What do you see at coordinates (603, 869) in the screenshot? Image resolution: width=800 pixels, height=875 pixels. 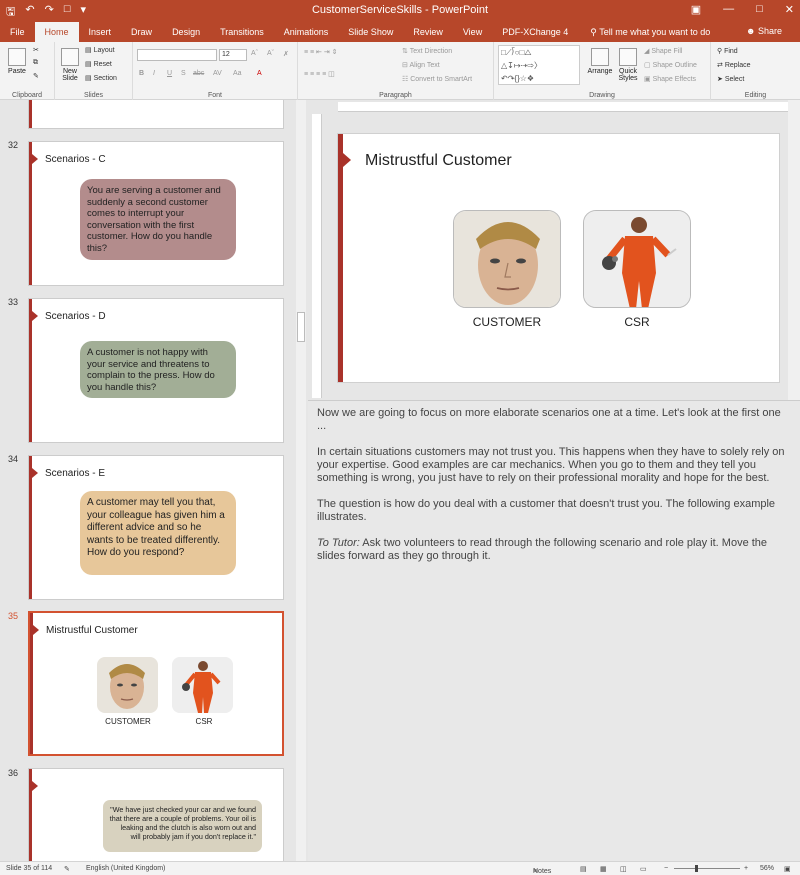 I see `slide-sorter-icon: ▦` at bounding box center [603, 869].